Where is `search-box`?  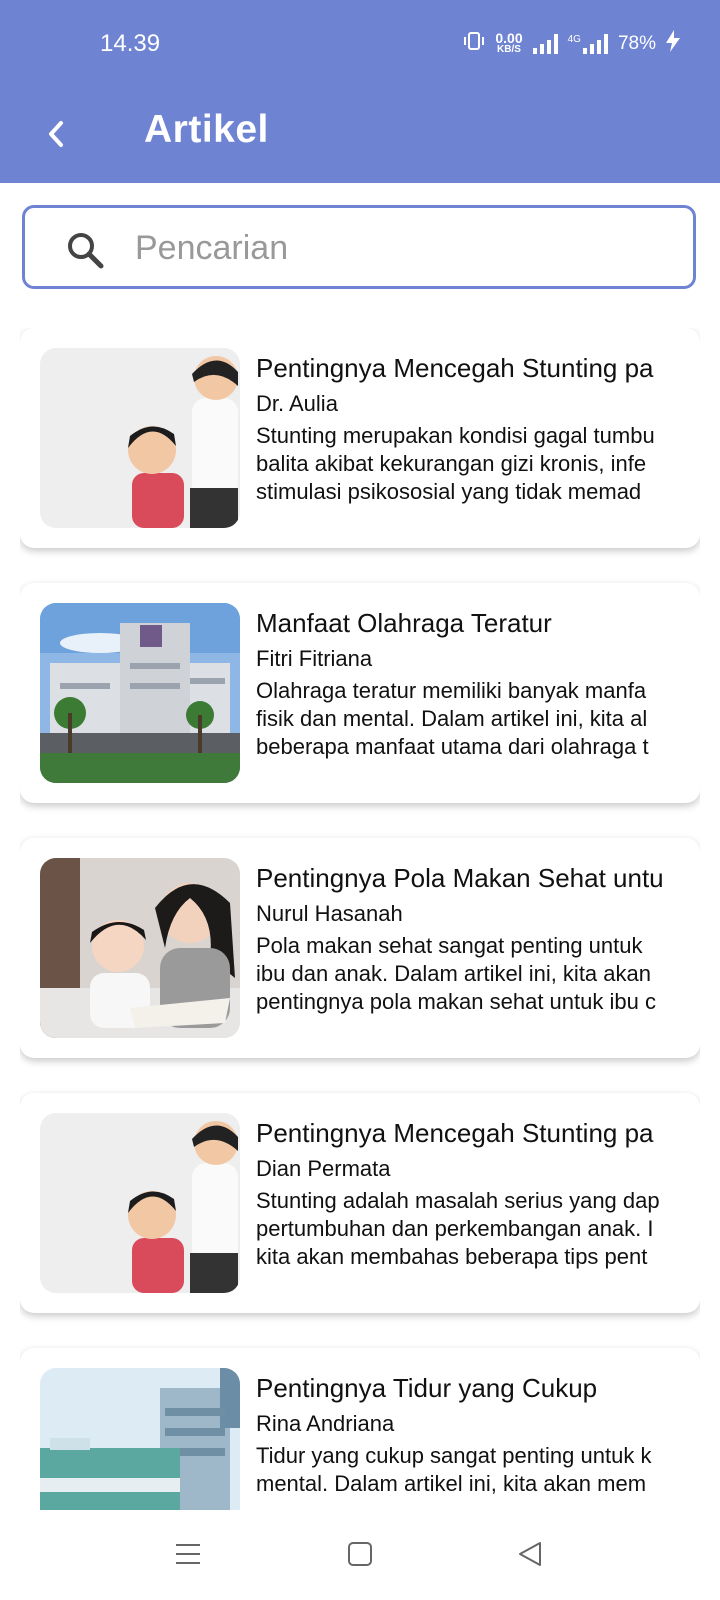
search-box is located at coordinates (359, 247).